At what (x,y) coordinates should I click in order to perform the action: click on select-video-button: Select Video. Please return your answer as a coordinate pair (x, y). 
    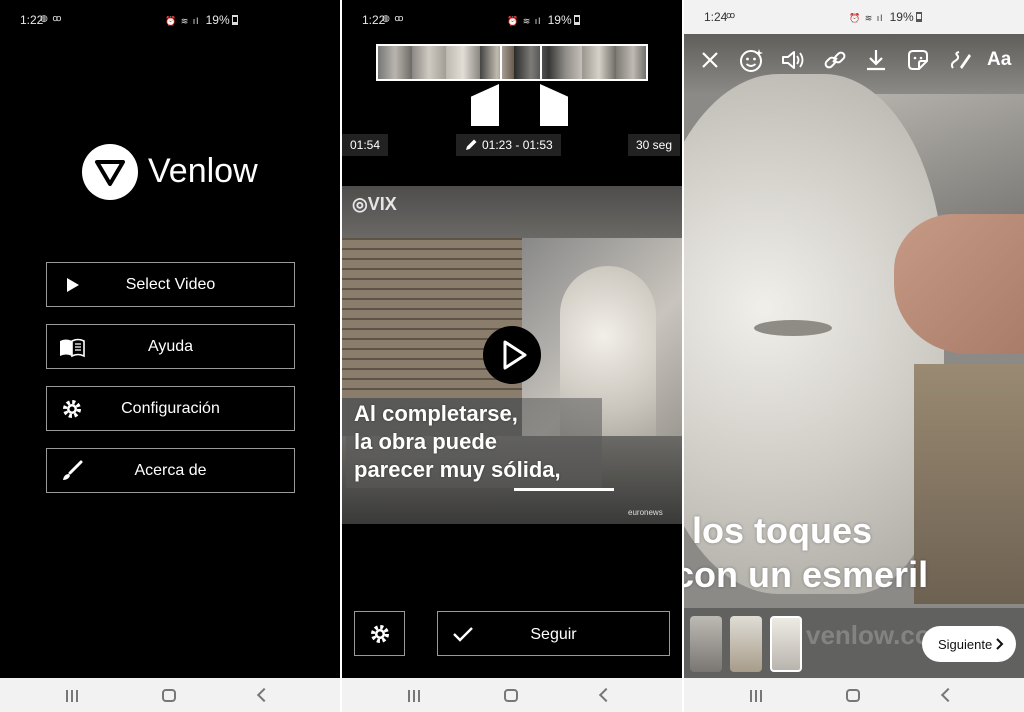
    Looking at the image, I should click on (170, 284).